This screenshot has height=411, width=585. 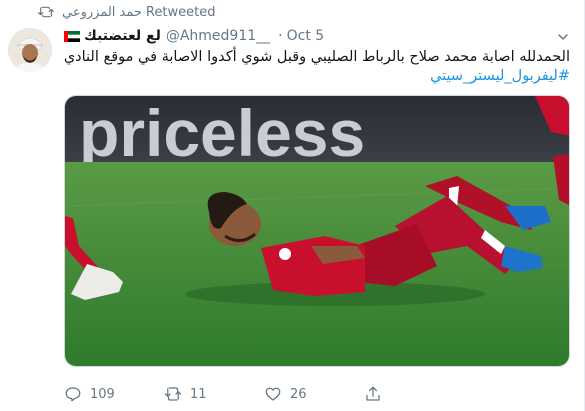 What do you see at coordinates (102, 394) in the screenshot?
I see `reply-count: 109` at bounding box center [102, 394].